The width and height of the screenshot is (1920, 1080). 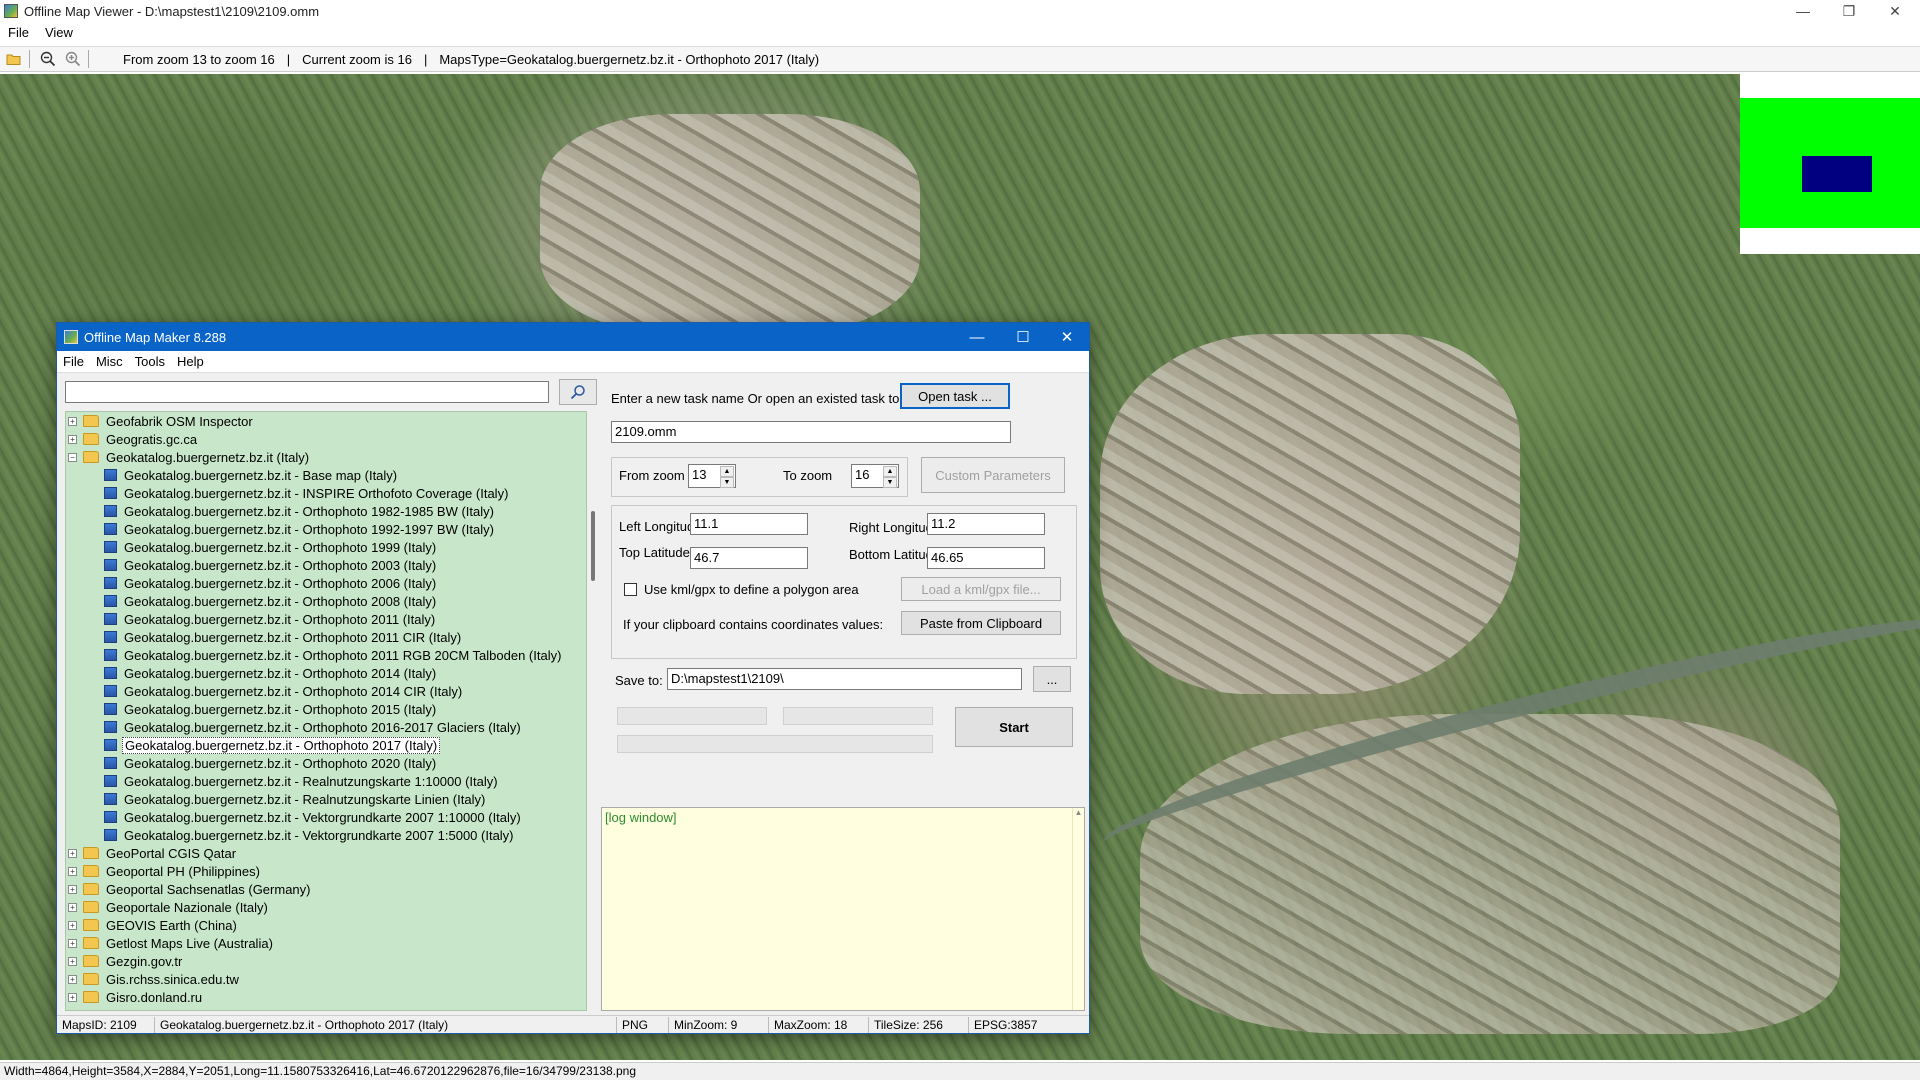 I want to click on task-name-input: 2109.omm, so click(x=811, y=432).